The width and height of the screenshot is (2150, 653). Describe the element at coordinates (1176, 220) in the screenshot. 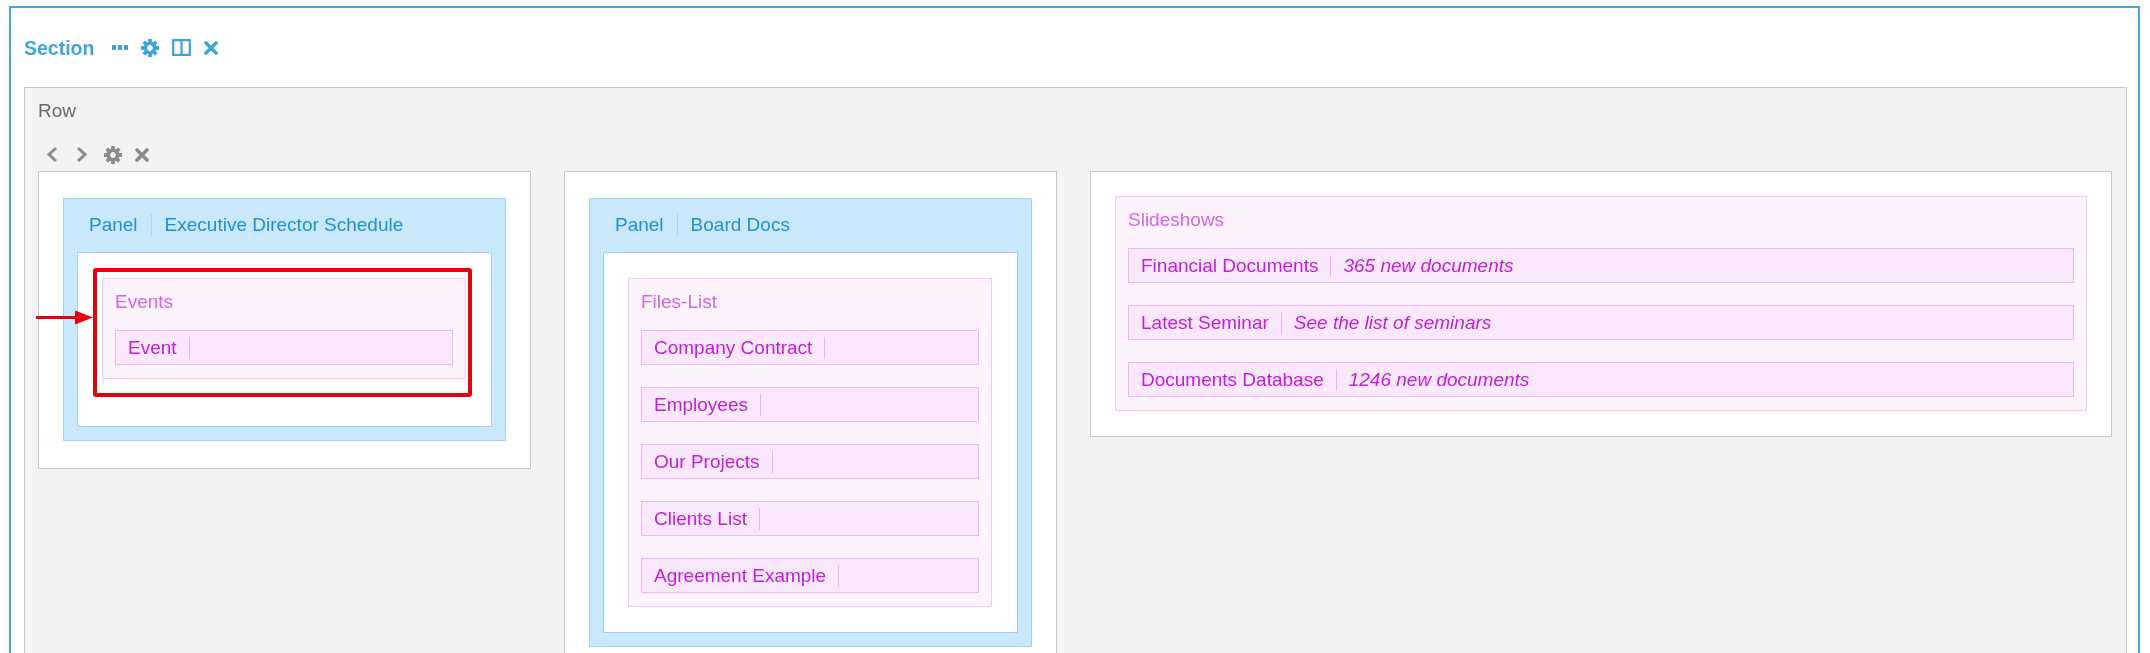

I see `list-title: Slideshows` at that location.